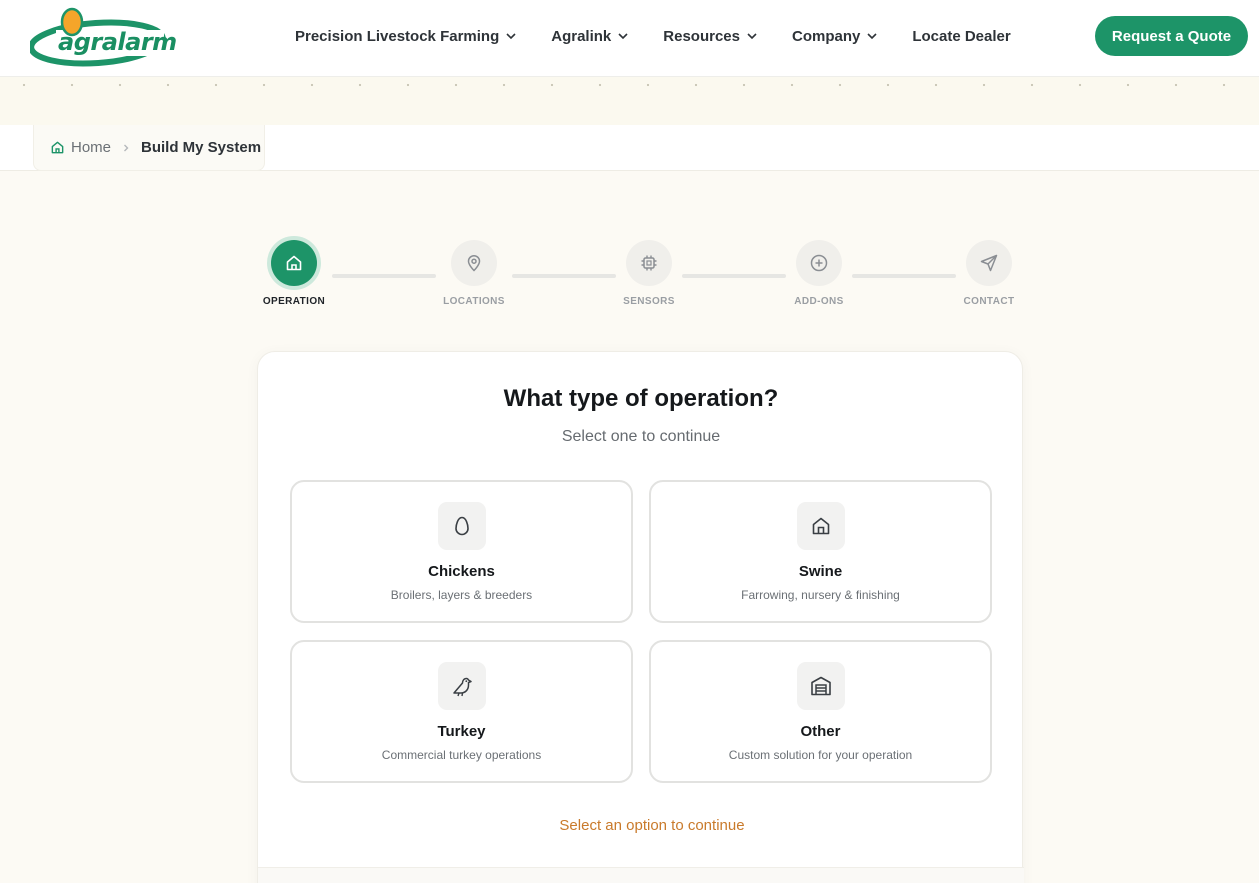 The width and height of the screenshot is (1259, 883). Describe the element at coordinates (826, 36) in the screenshot. I see `nav-label: Company` at that location.